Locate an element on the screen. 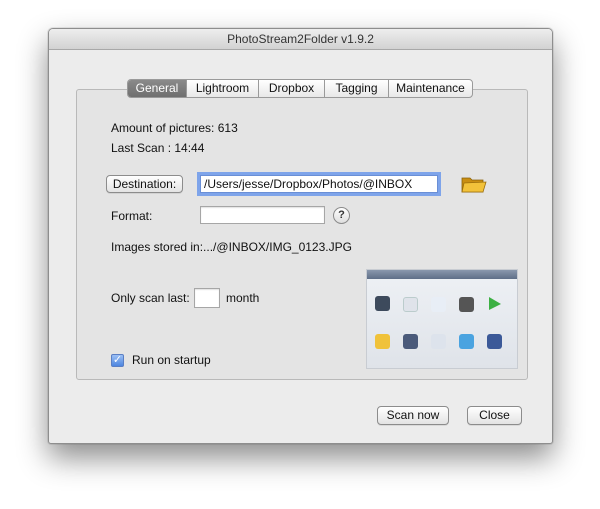 This screenshot has width=600, height=509. format-field is located at coordinates (262, 215).